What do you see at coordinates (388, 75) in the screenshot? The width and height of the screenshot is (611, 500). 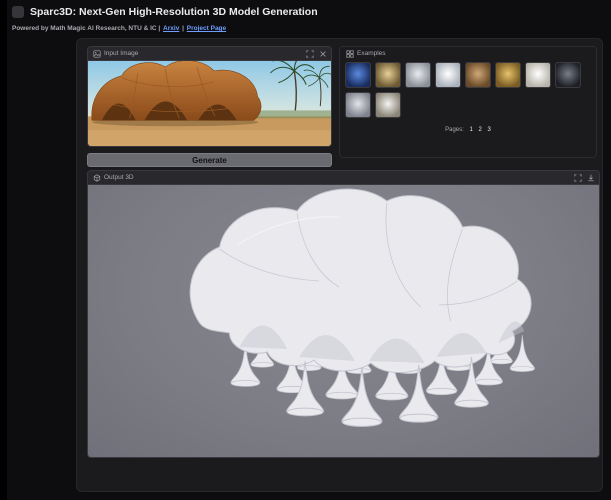 I see `example-thumb-gold-ring` at bounding box center [388, 75].